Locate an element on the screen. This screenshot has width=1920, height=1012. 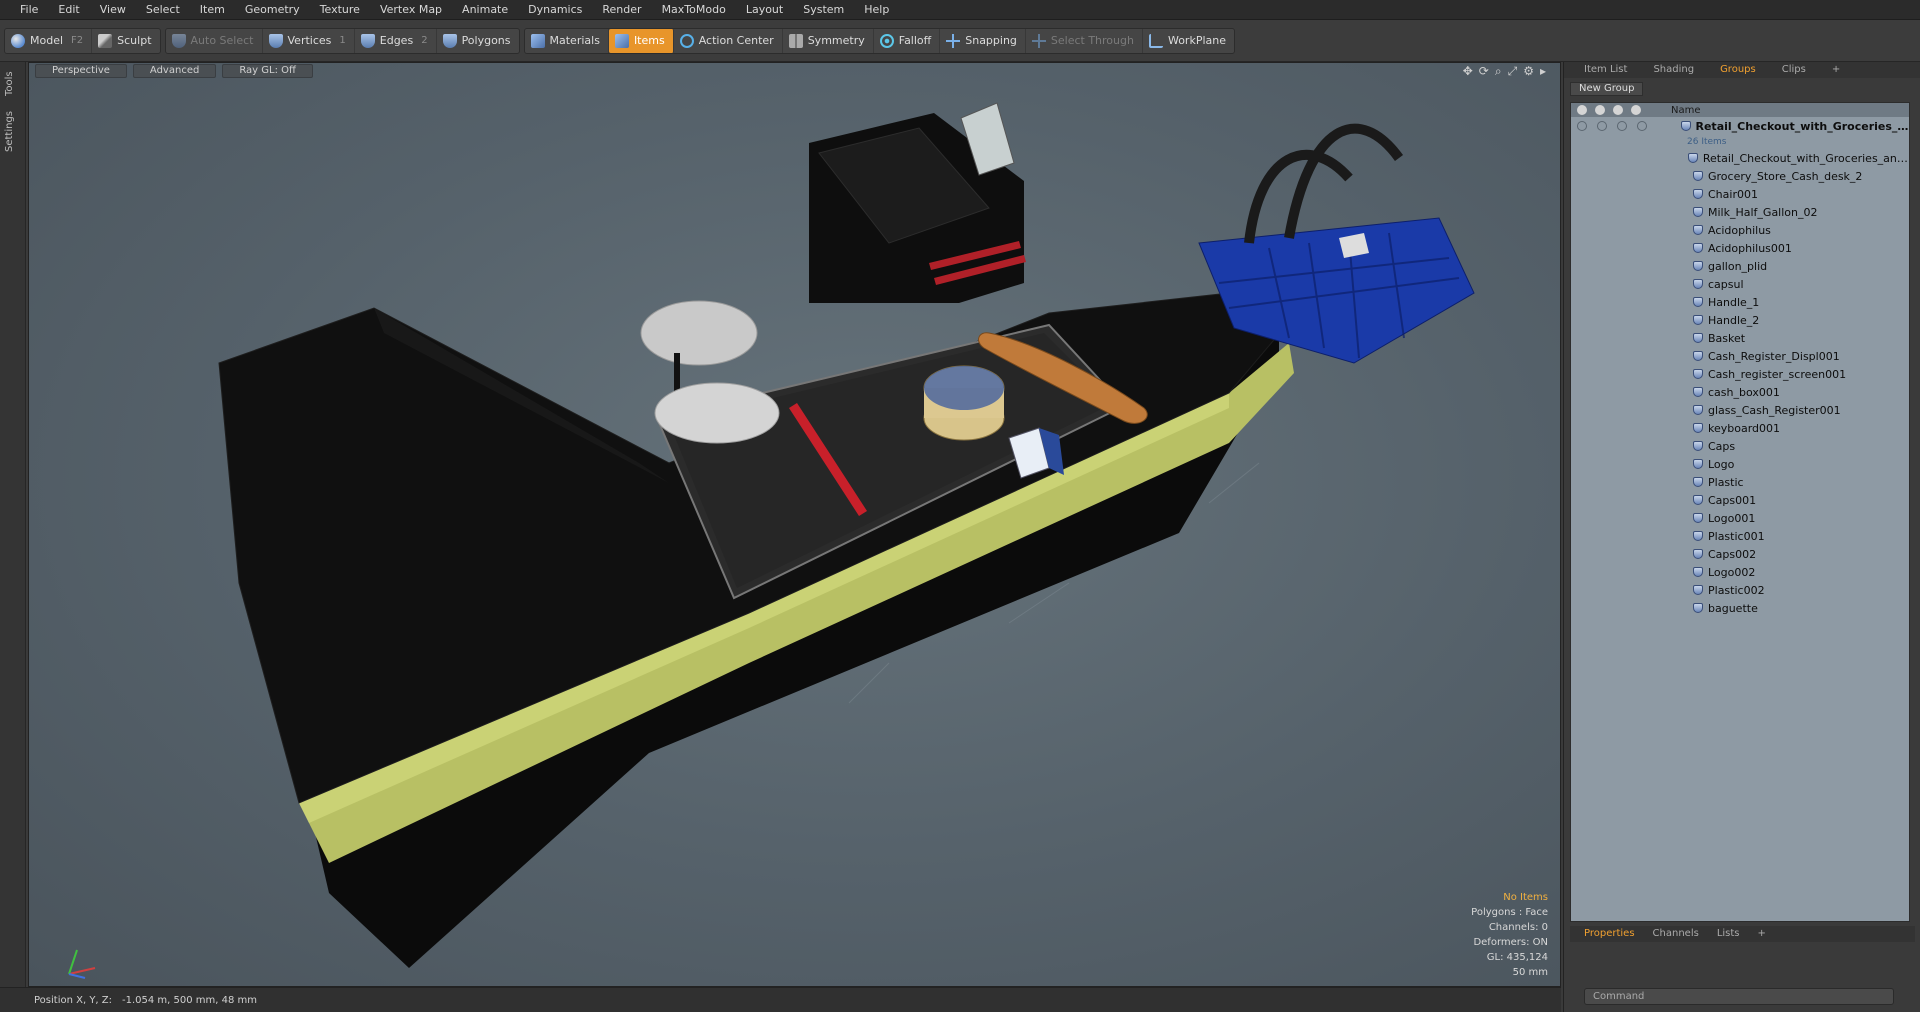
snapping-button: Snapping is located at coordinates (983, 40).